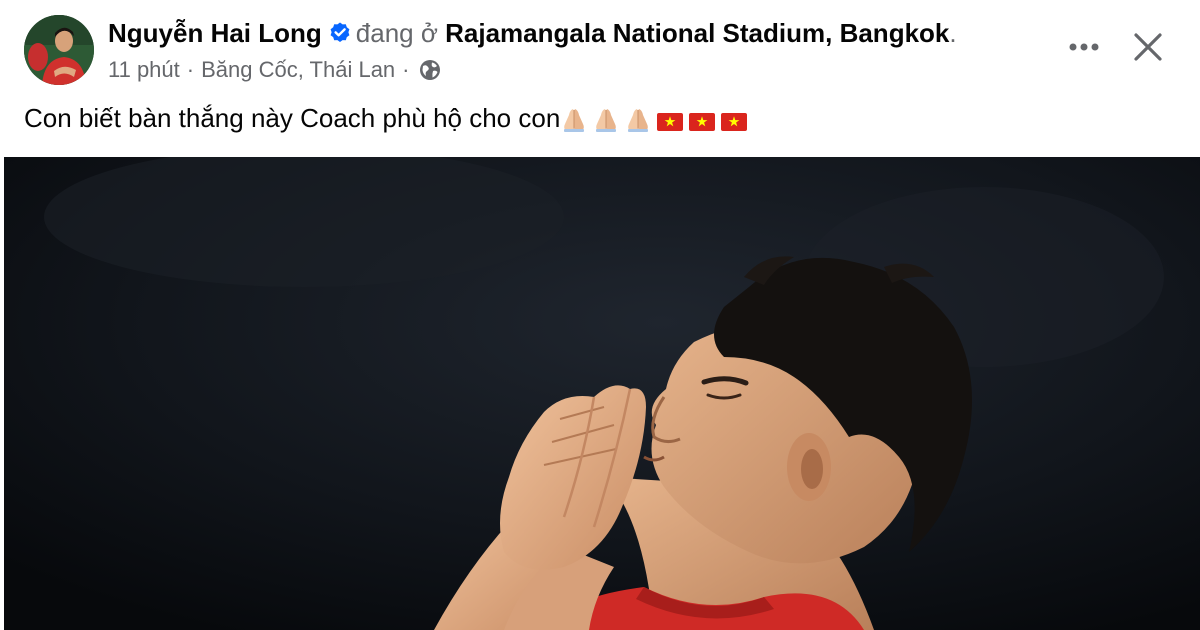 Image resolution: width=1200 pixels, height=630 pixels. I want to click on location-suffix: ., so click(953, 33).